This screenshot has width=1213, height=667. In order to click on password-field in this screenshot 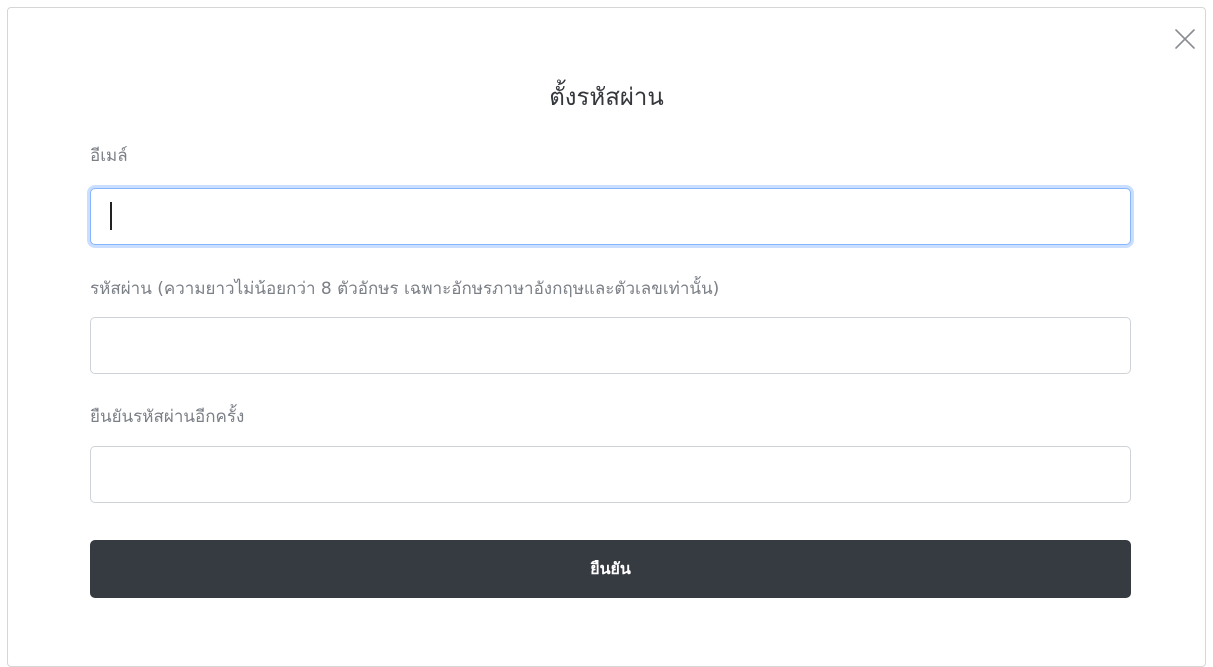, I will do `click(610, 345)`.